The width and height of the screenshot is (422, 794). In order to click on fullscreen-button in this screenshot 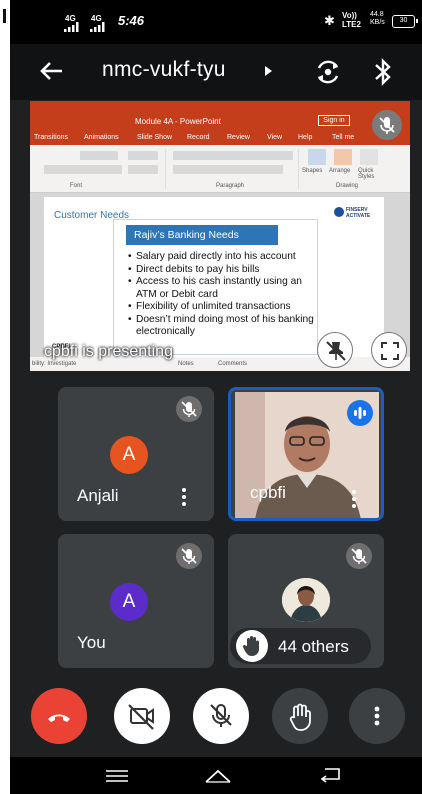, I will do `click(389, 350)`.